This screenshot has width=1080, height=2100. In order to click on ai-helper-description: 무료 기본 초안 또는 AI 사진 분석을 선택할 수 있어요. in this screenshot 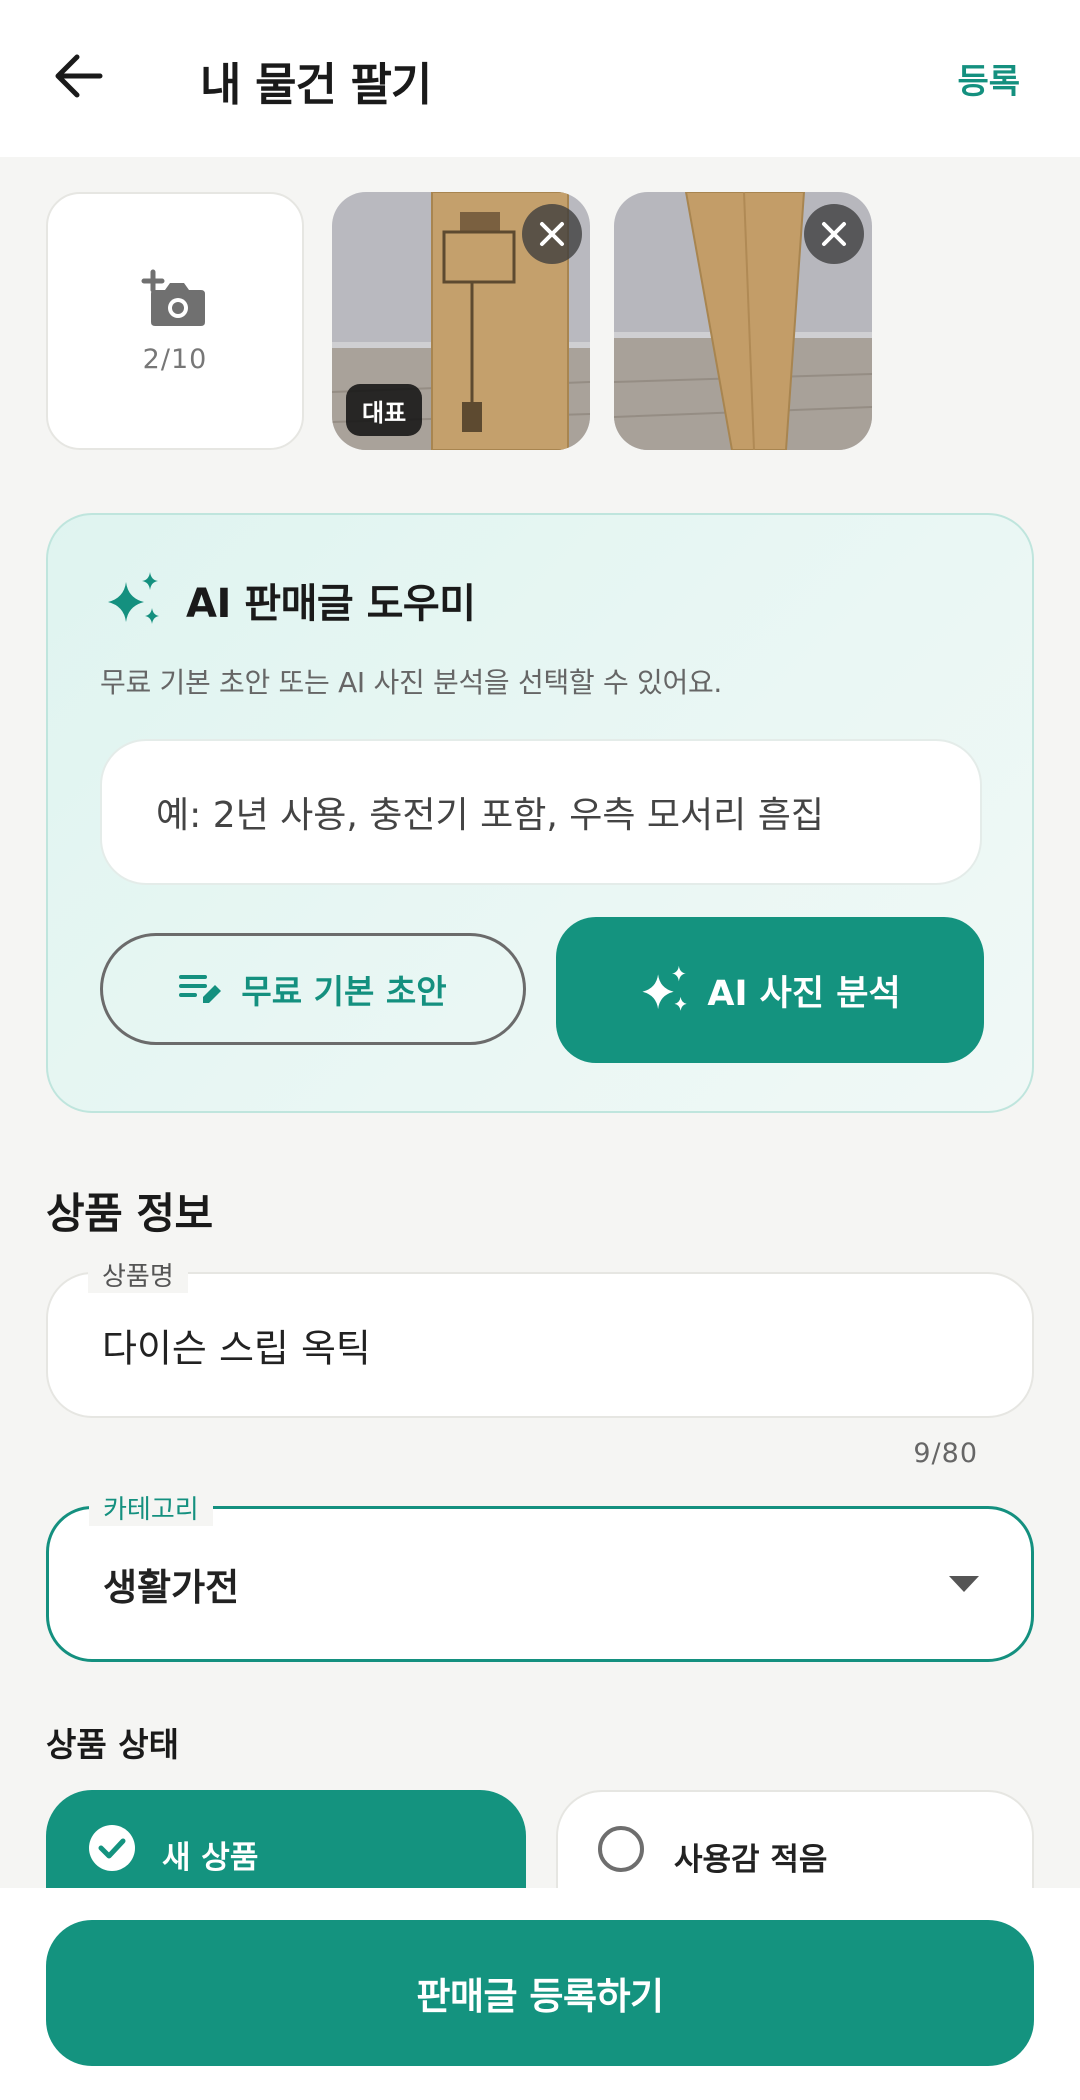, I will do `click(411, 682)`.